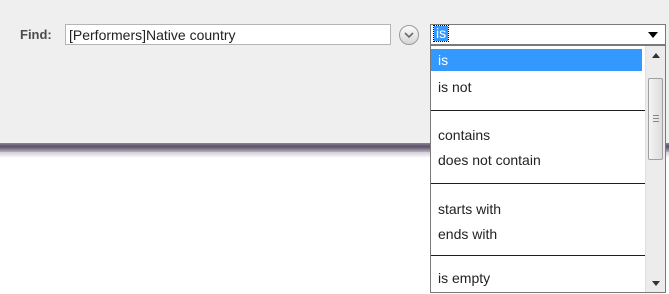 The height and width of the screenshot is (294, 669). Describe the element at coordinates (536, 60) in the screenshot. I see `option-is: is` at that location.